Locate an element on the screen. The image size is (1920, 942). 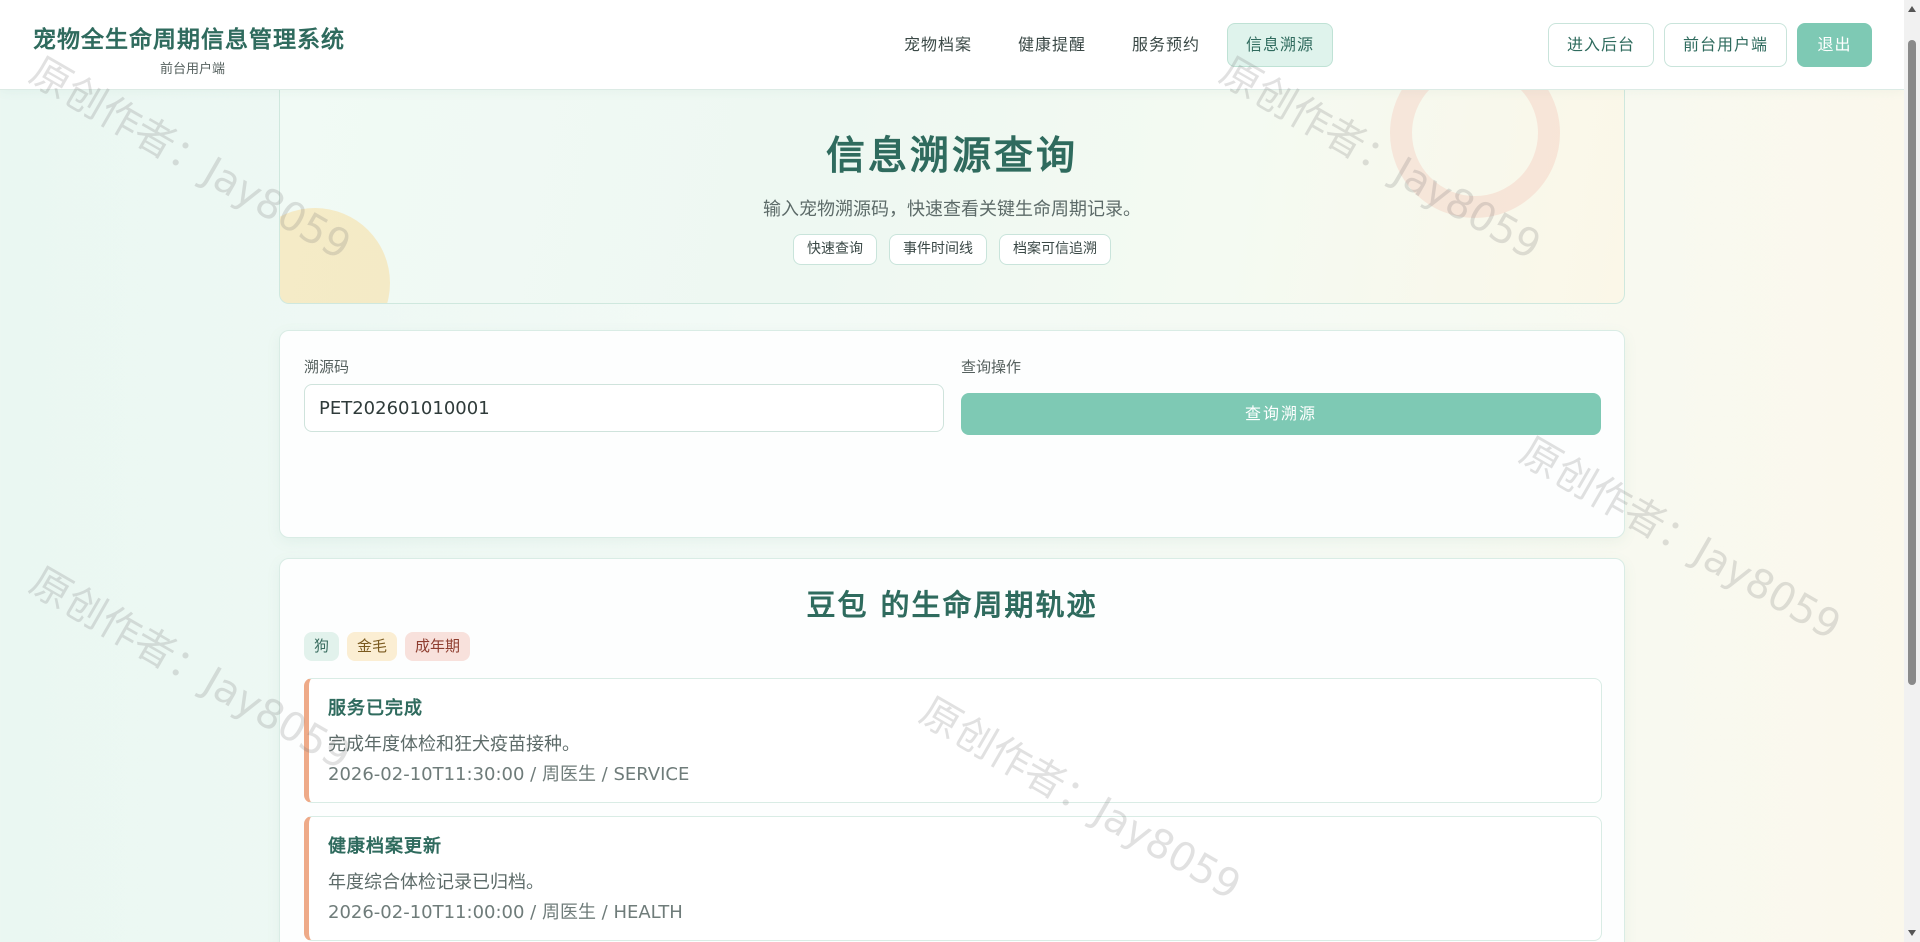
query-trace-button: 查询溯源 is located at coordinates (1281, 414).